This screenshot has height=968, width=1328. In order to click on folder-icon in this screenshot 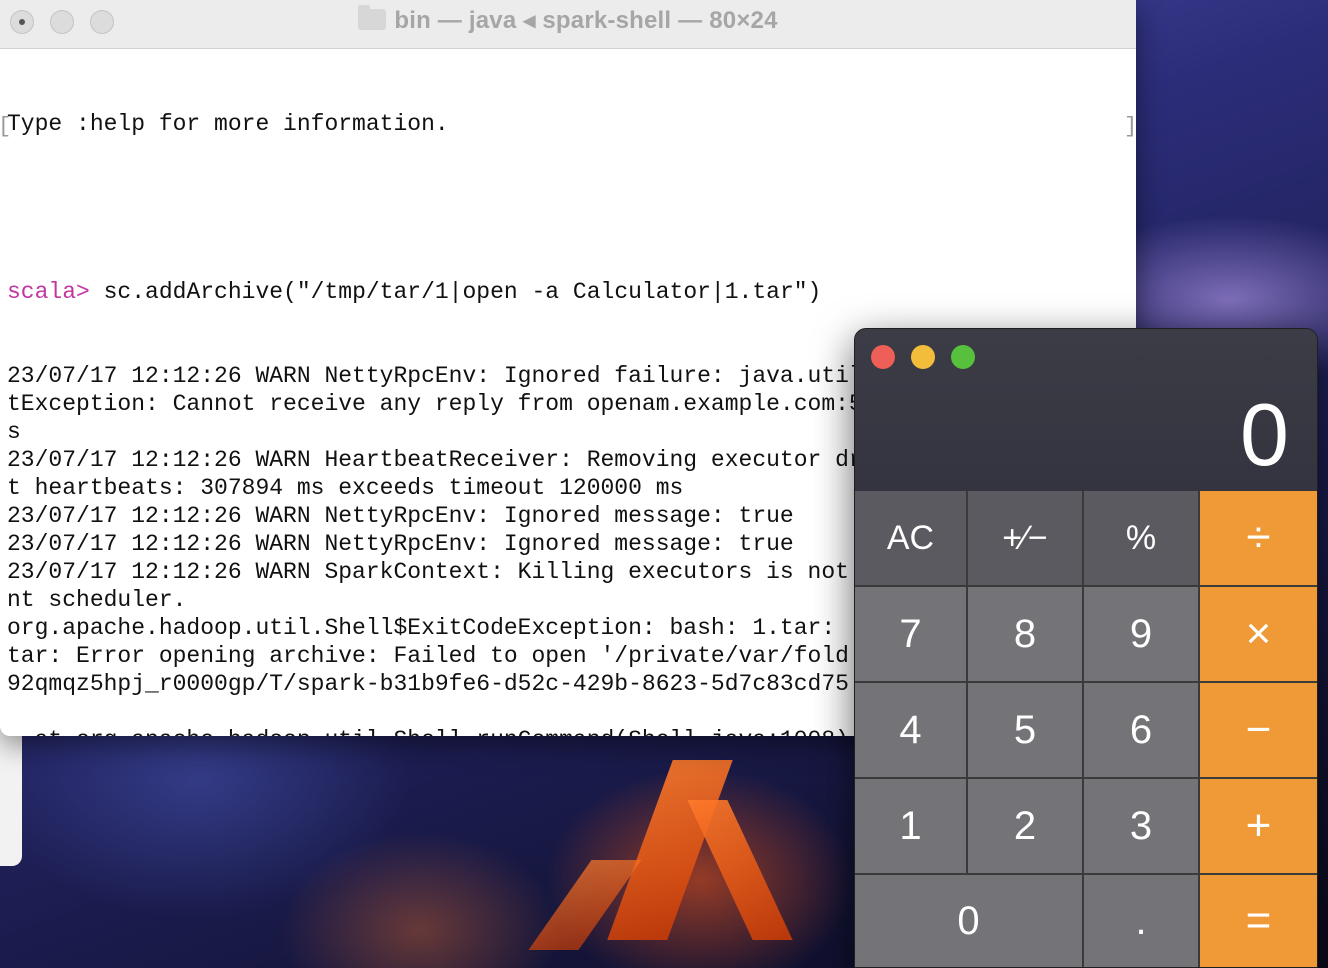, I will do `click(372, 17)`.